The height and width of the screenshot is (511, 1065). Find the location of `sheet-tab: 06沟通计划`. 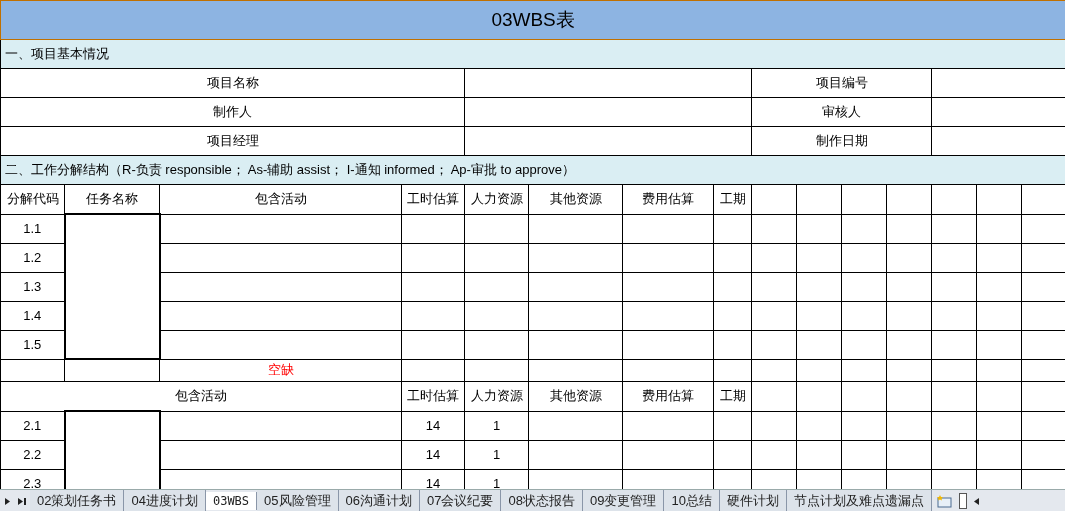

sheet-tab: 06沟通计划 is located at coordinates (379, 500).